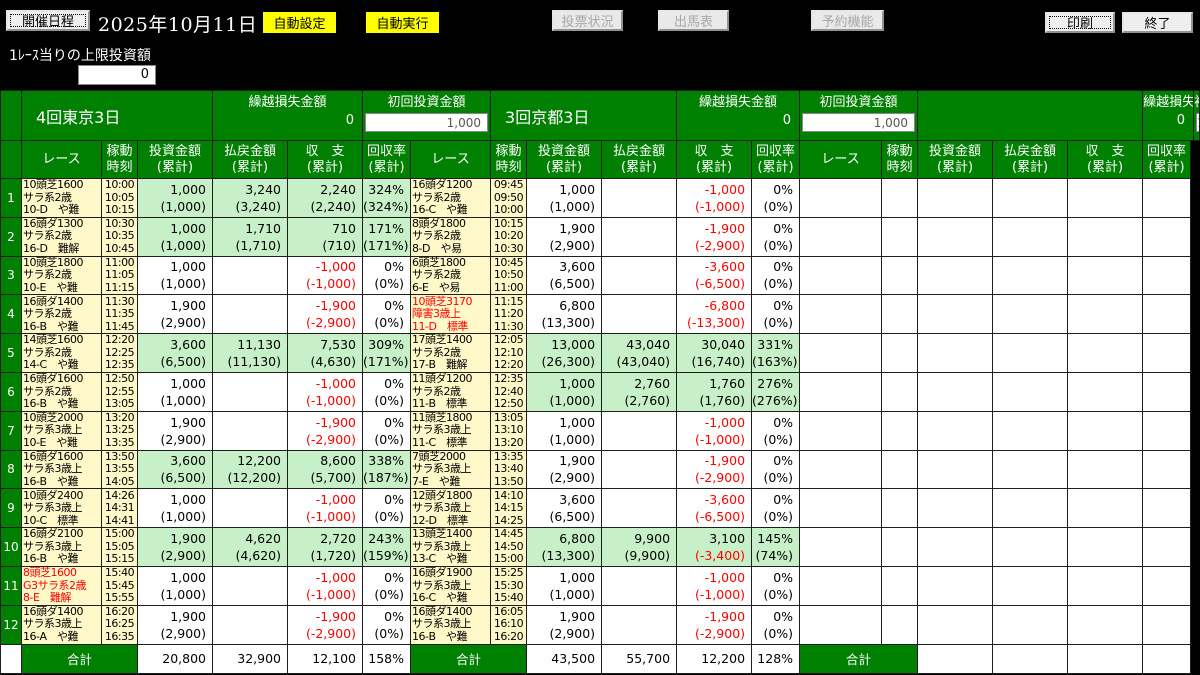  Describe the element at coordinates (119, 585) in the screenshot. I see `race-times: 15:40 15:45 15:55` at that location.